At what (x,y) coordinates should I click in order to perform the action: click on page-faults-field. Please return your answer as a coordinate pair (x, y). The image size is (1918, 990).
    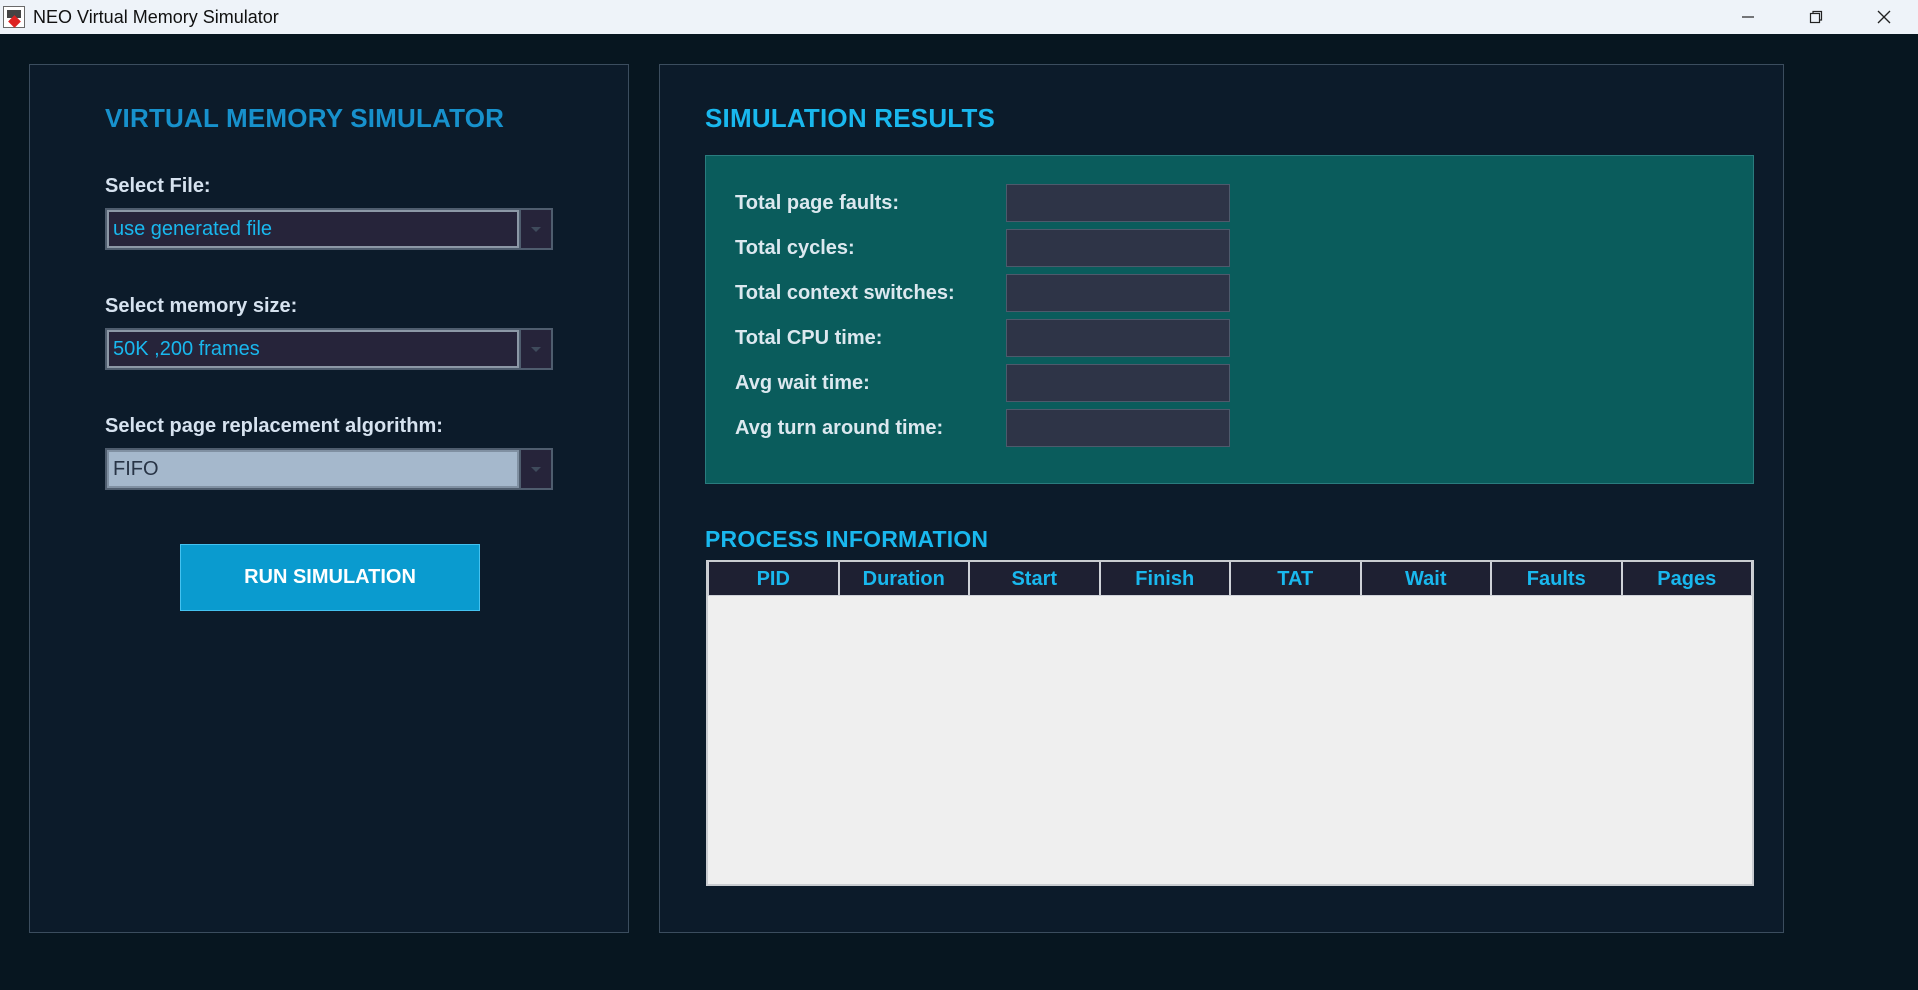
    Looking at the image, I should click on (1118, 203).